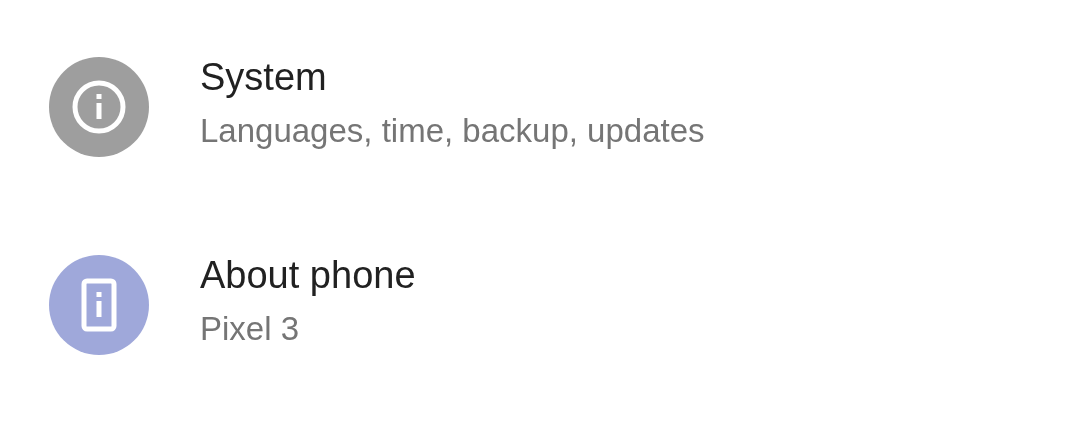  I want to click on item-title: About phone, so click(308, 275).